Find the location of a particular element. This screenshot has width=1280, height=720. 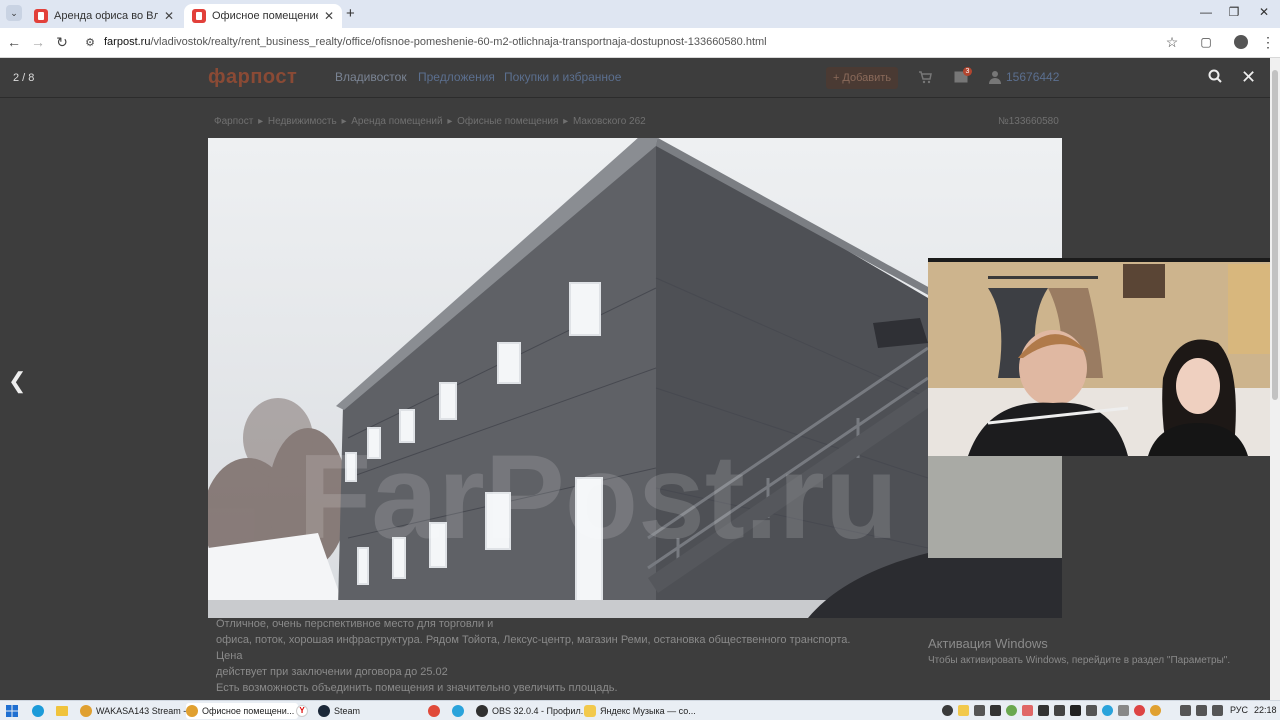

breadcrumb-item: Офисные помещения is located at coordinates (507, 121).